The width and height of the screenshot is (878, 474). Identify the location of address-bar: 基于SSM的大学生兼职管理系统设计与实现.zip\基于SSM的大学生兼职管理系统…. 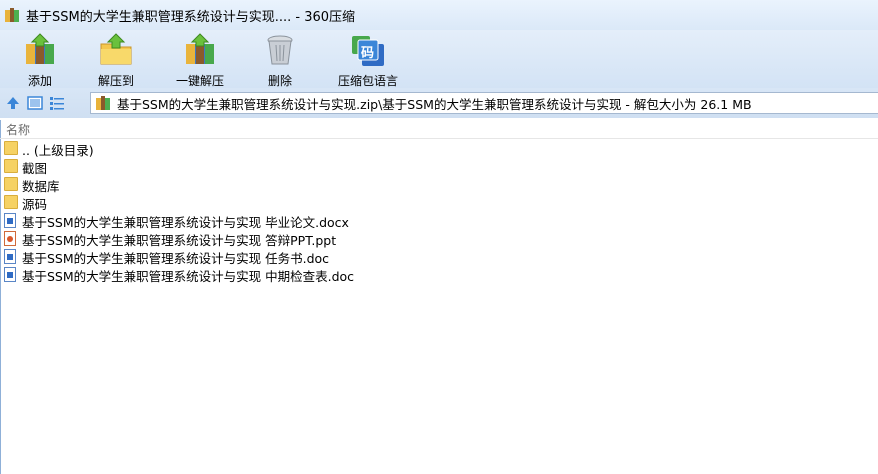
(439, 103).